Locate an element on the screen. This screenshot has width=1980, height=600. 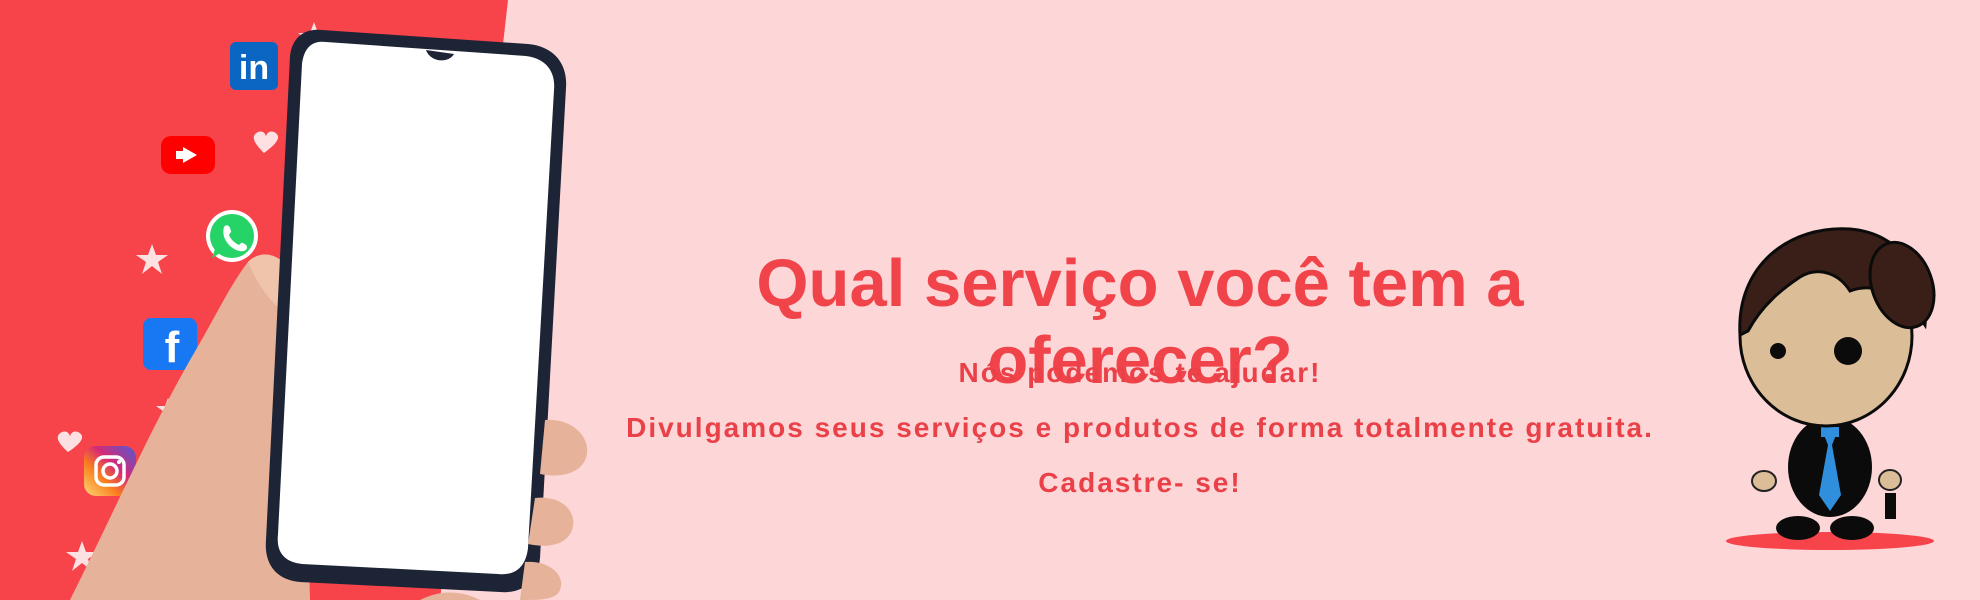
smartphone is located at coordinates (416, 311).